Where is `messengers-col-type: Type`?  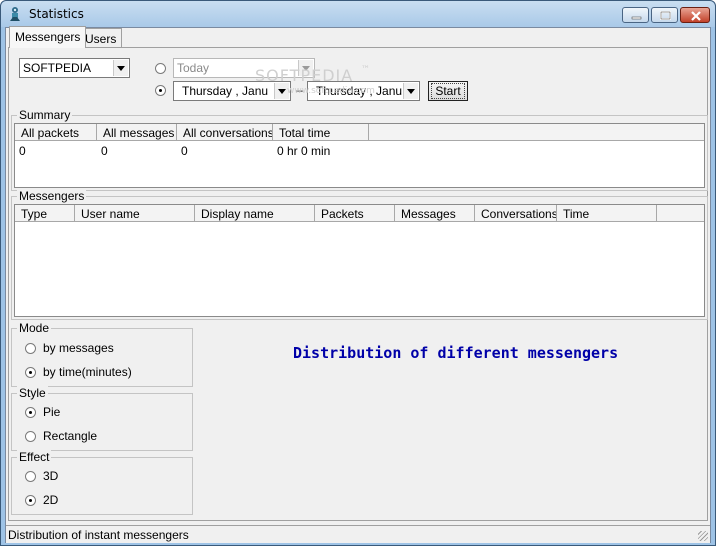 messengers-col-type: Type is located at coordinates (45, 213).